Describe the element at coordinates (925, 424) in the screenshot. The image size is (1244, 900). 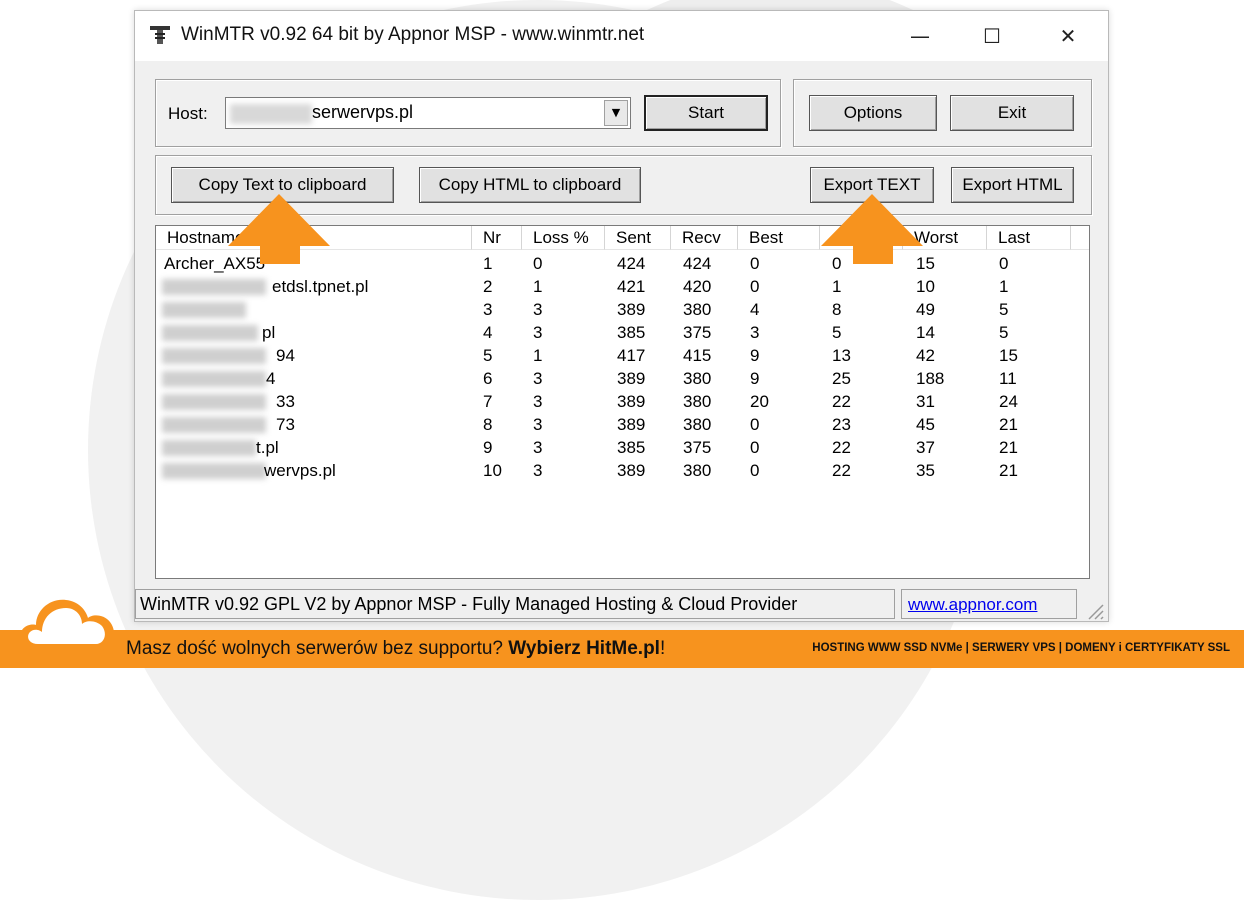
I see `cell-worst: 45` at that location.